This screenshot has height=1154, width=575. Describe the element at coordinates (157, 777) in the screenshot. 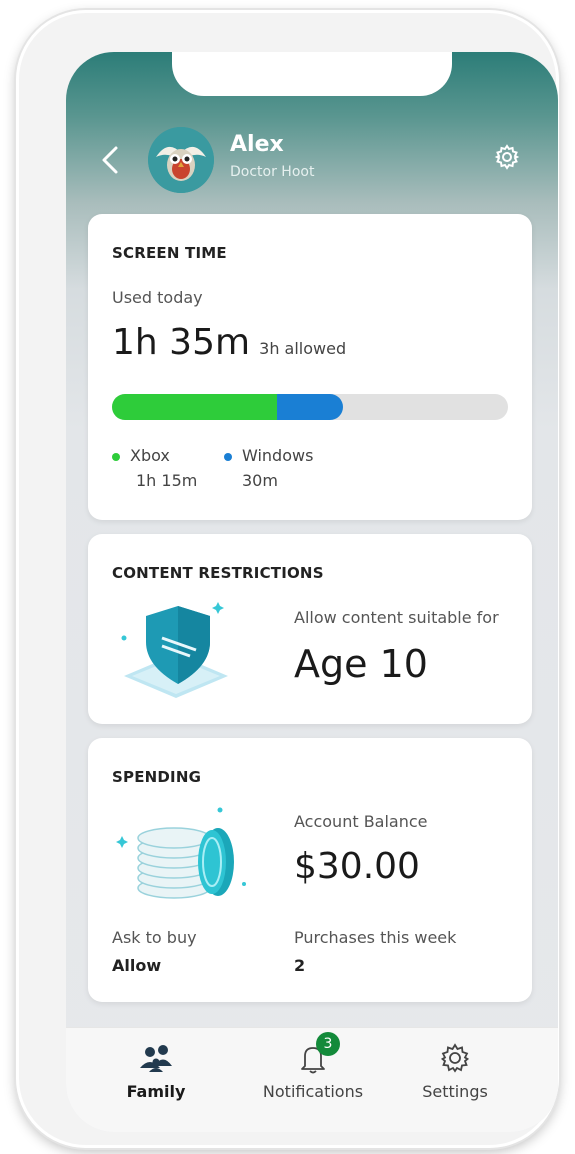

I see `spending-title: SPENDING` at that location.